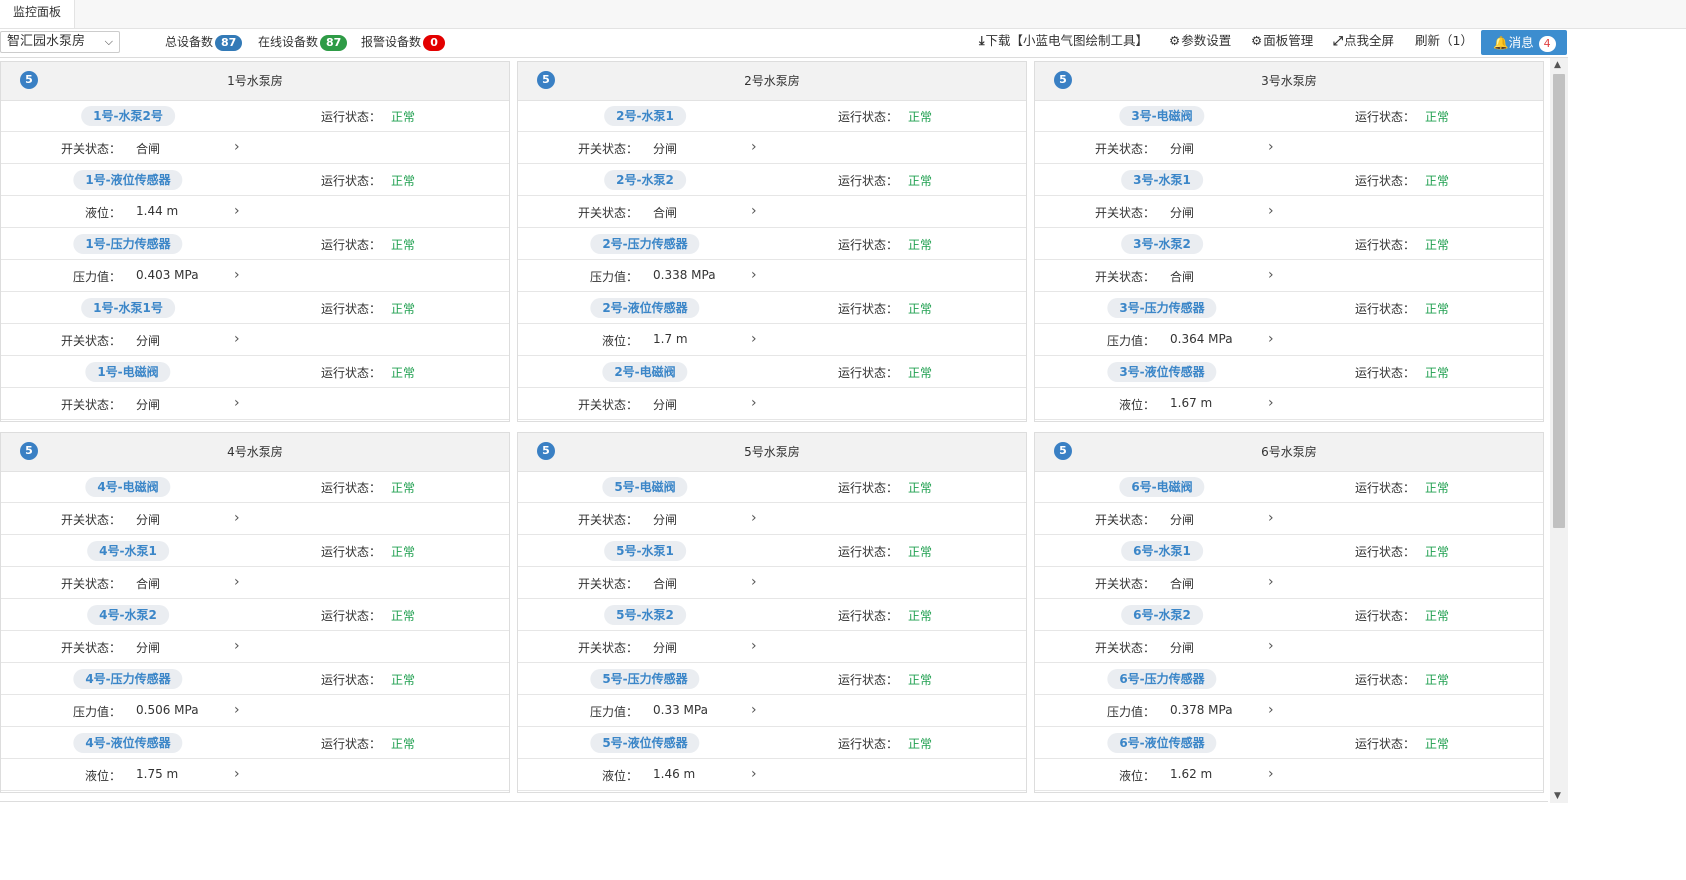  I want to click on scrollbar: ▲ ▼, so click(1559, 430).